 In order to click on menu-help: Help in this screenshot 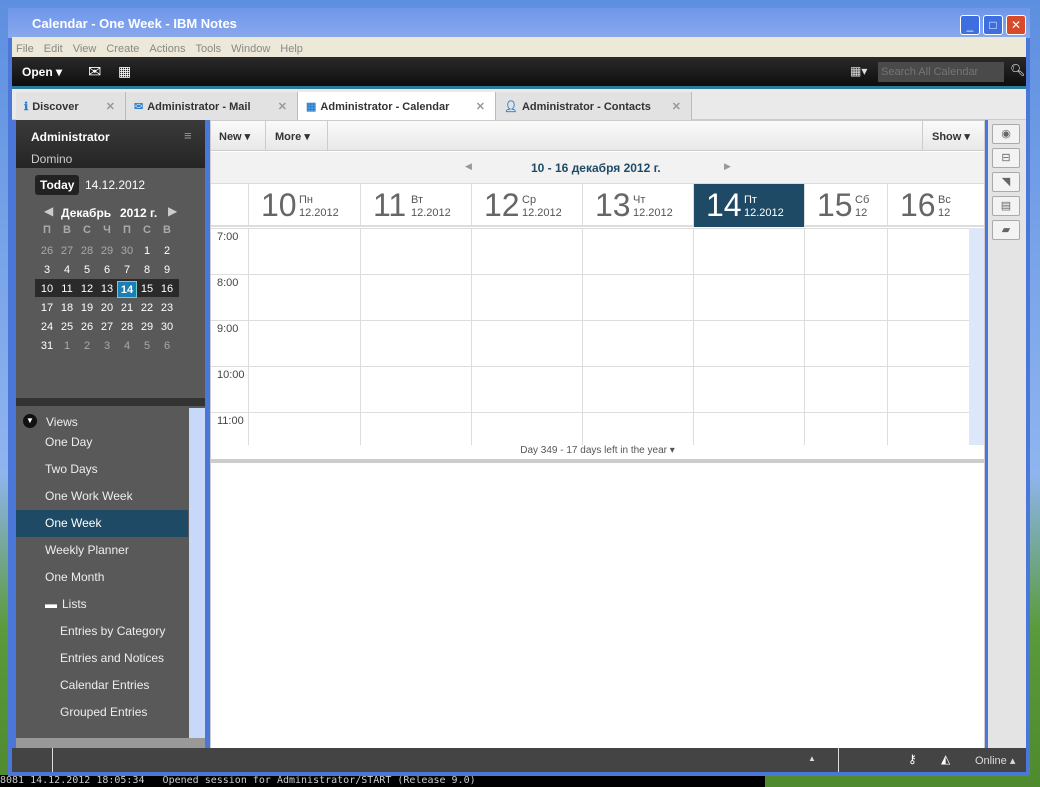, I will do `click(291, 49)`.